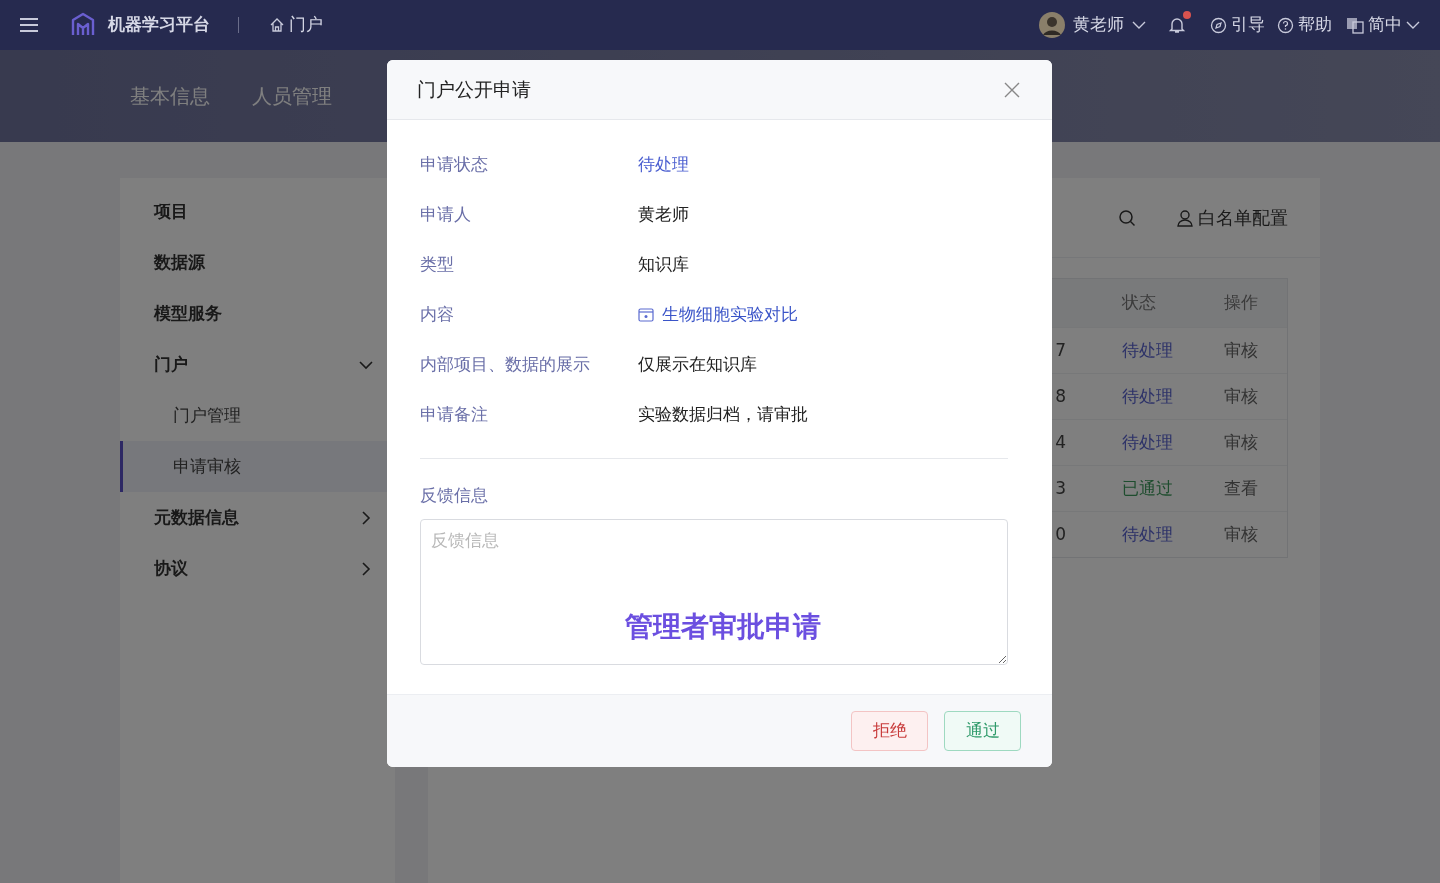 The width and height of the screenshot is (1440, 883). What do you see at coordinates (1185, 217) in the screenshot?
I see `user-icon` at bounding box center [1185, 217].